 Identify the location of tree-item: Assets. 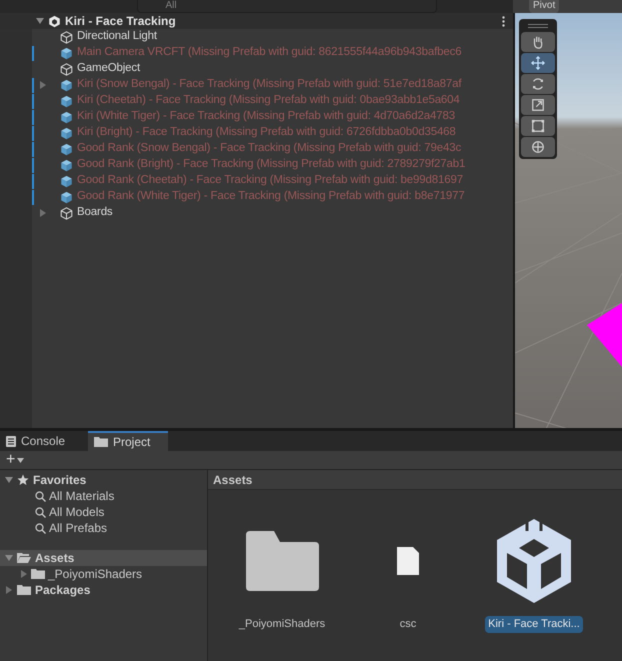
(103, 558).